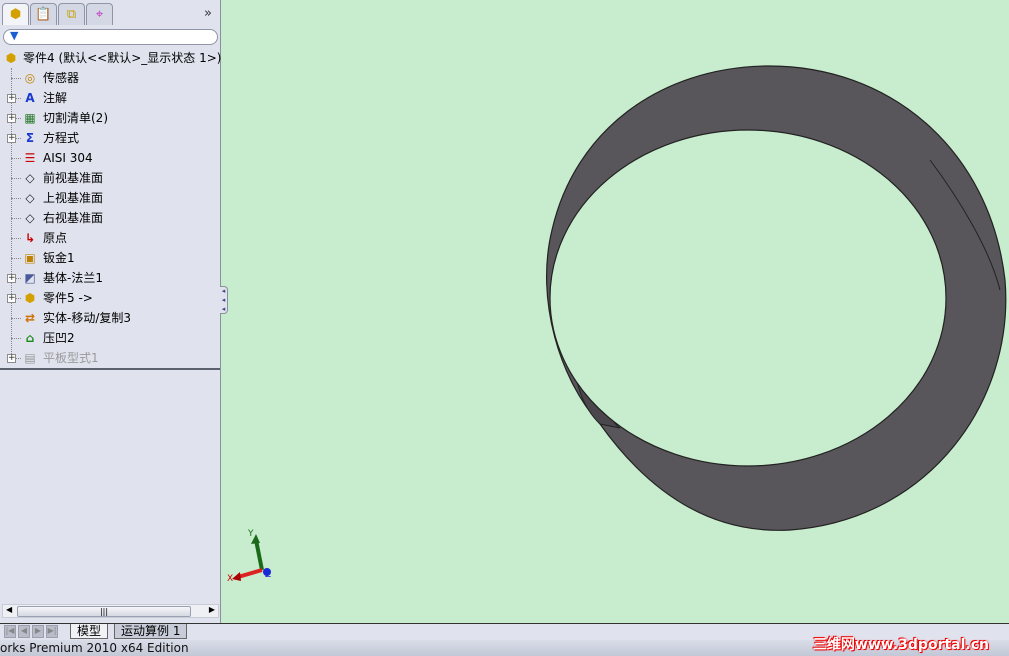 Image resolution: width=1009 pixels, height=656 pixels. I want to click on tree-item-label: 钣金1, so click(59, 258).